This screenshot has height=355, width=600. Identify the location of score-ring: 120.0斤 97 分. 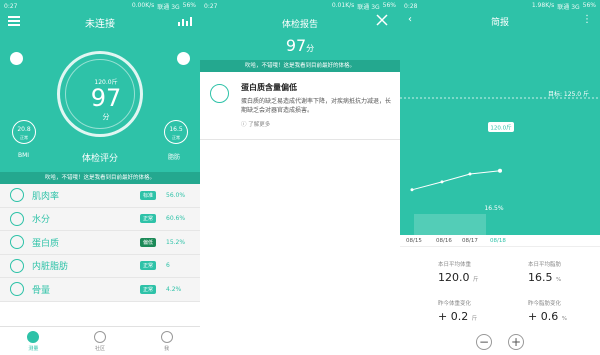
(100, 94).